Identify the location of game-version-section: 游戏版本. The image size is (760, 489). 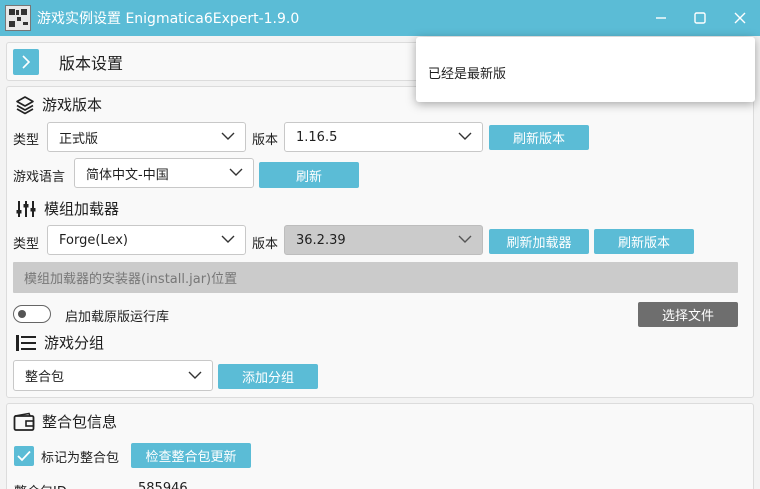
(58, 104).